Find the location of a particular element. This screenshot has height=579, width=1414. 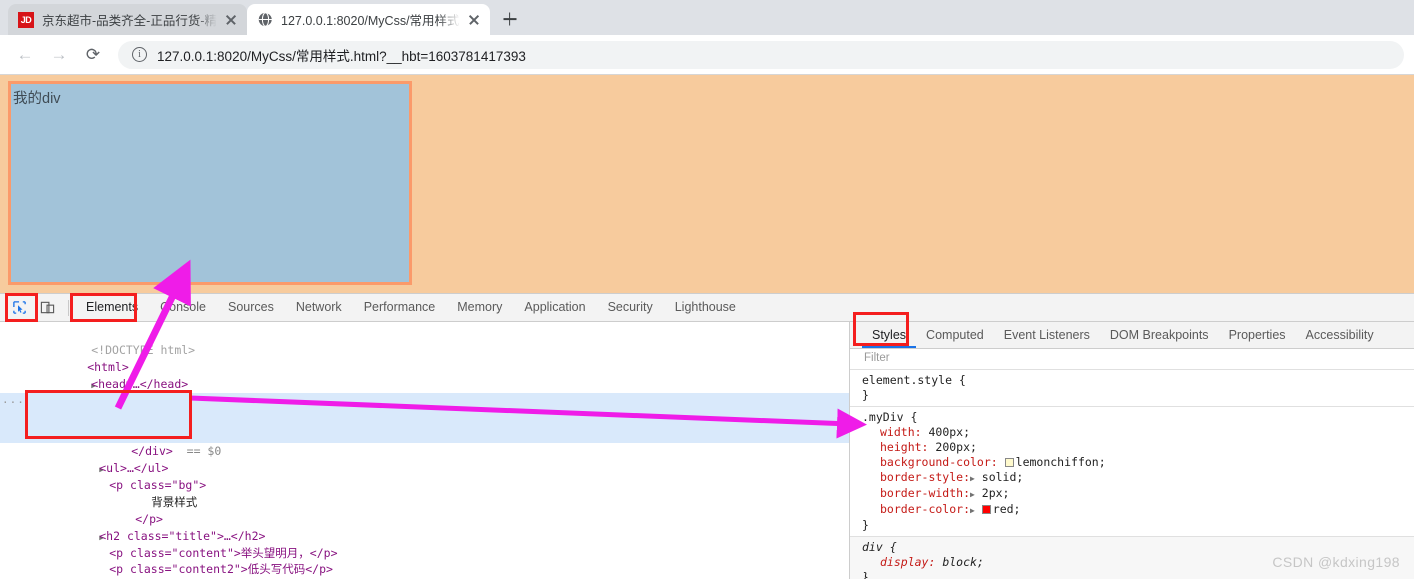

property-value: red; is located at coordinates (1007, 509).